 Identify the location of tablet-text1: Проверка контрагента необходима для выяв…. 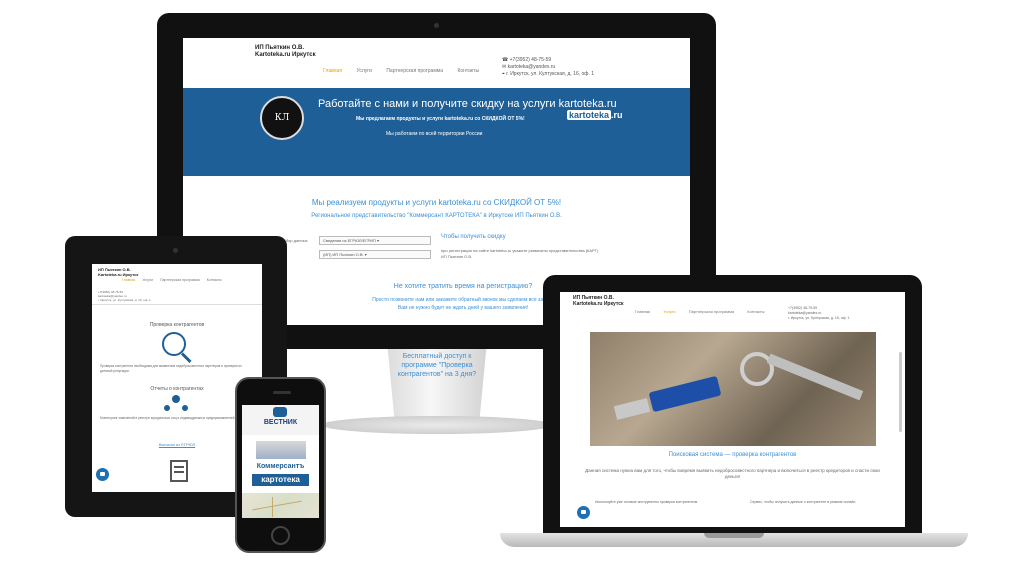
(171, 368).